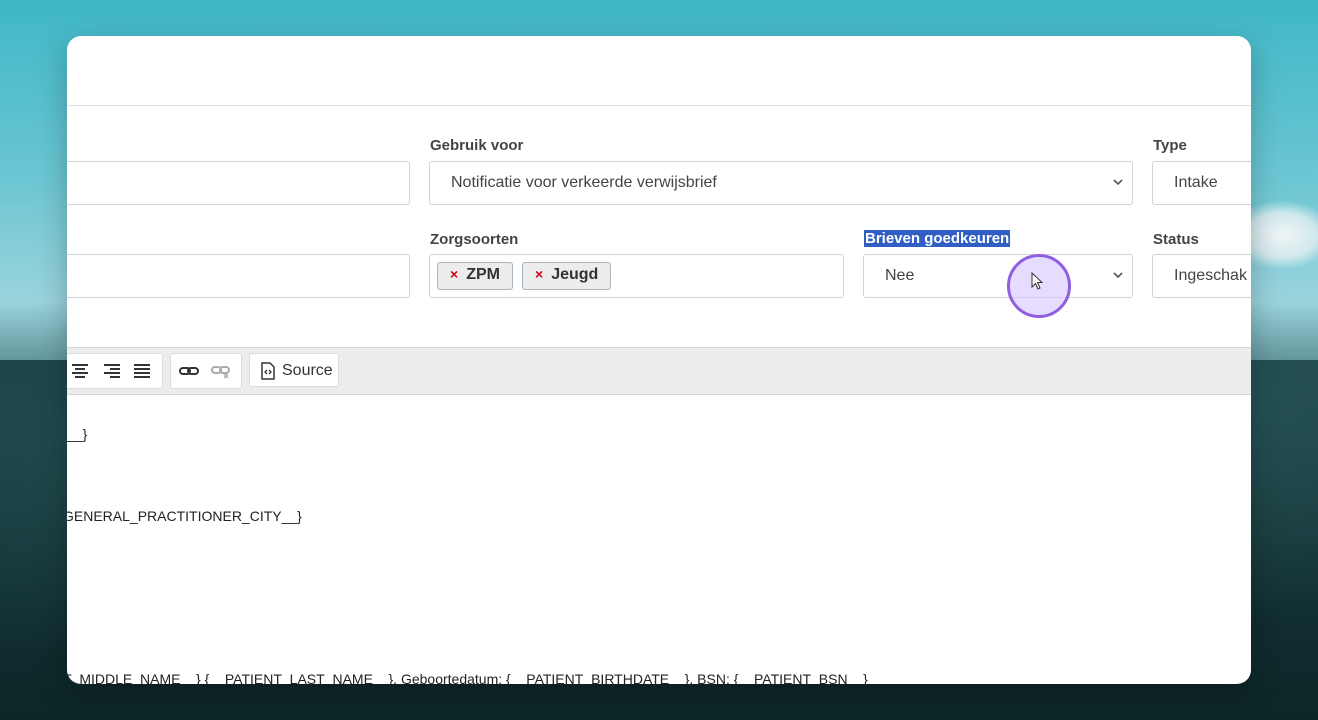  I want to click on gebruik-voor-value: Notificatie voor verkeerde verwijsbrief, so click(584, 182).